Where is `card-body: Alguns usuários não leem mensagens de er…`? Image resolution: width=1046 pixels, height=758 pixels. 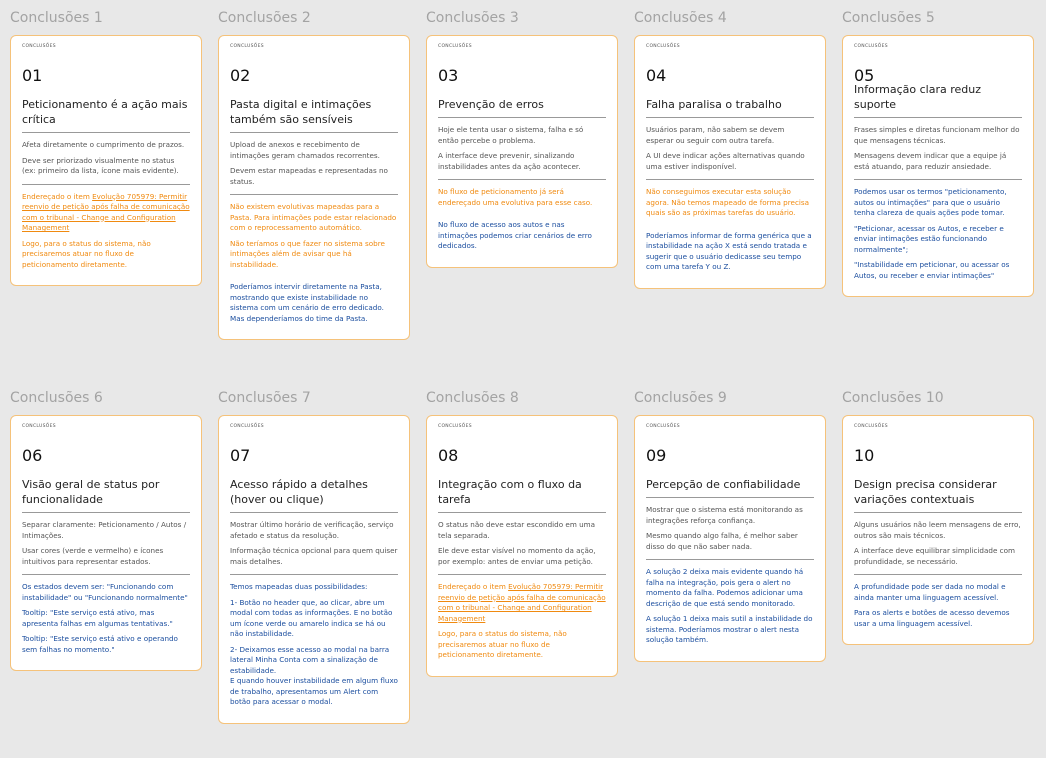 card-body: Alguns usuários não leem mensagens de er… is located at coordinates (938, 544).